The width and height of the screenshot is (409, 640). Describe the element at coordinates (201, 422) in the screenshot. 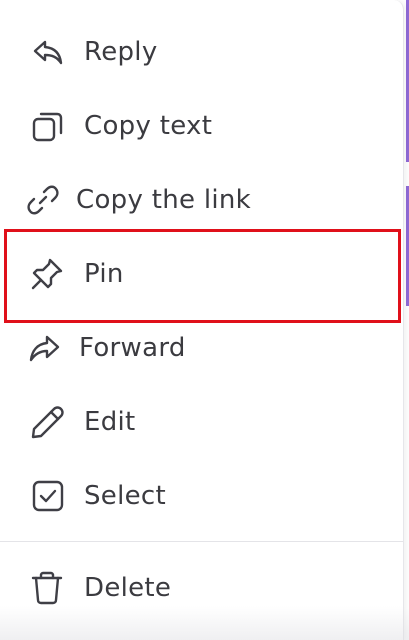

I see `menu-item-edit: Edit` at that location.